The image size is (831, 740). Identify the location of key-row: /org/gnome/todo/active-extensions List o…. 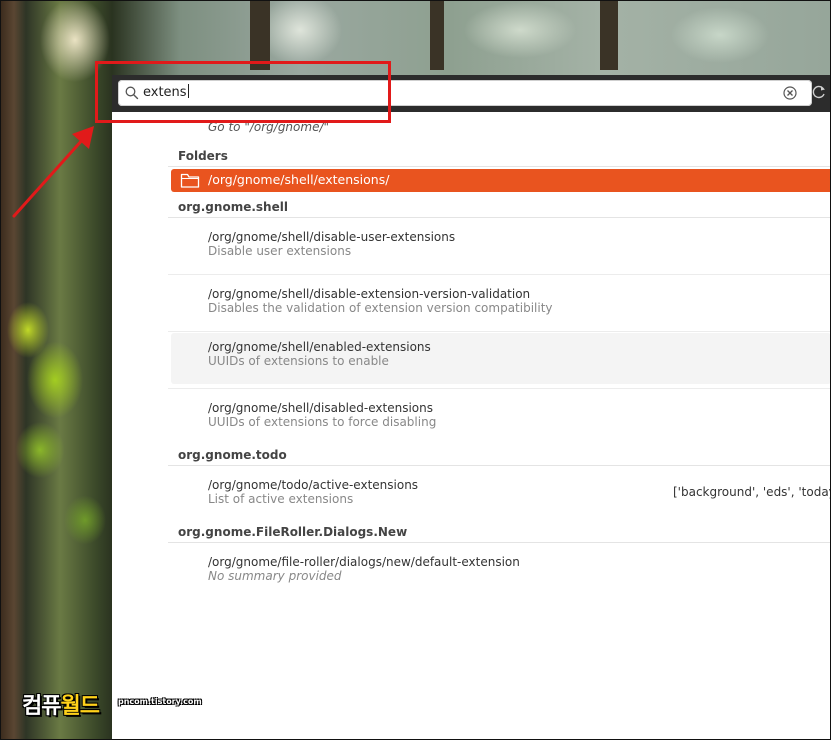
(499, 494).